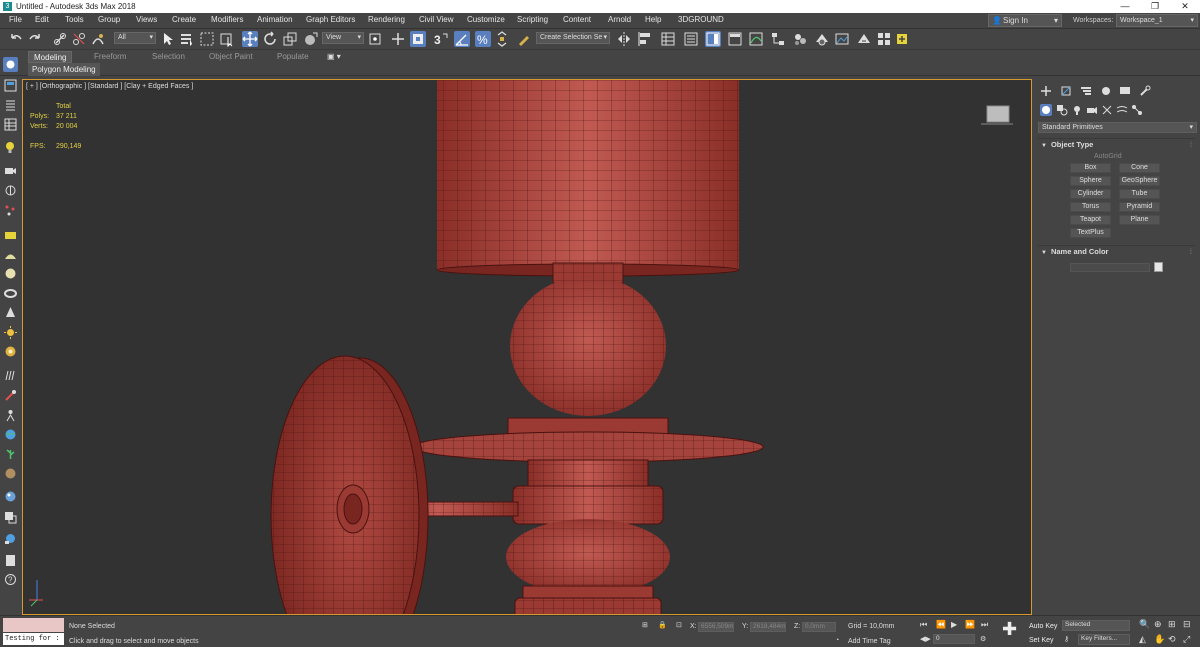 This screenshot has width=1200, height=647. Describe the element at coordinates (1185, 6) in the screenshot. I see `close-button: ✕` at that location.